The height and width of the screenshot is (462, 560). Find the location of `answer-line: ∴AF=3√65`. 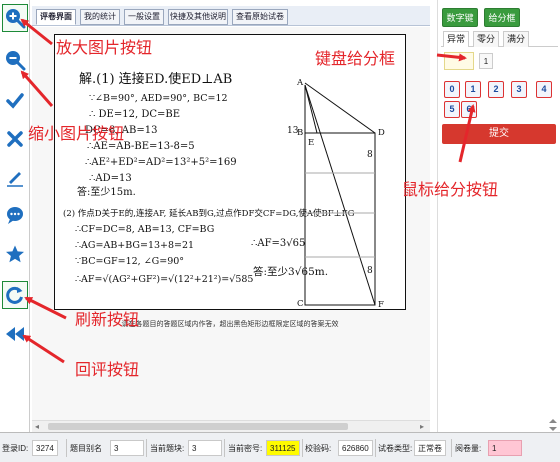

answer-line: ∴AF=3√65 is located at coordinates (278, 243).